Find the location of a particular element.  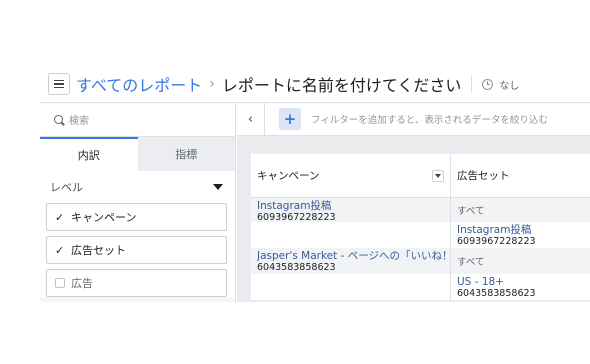

column-header-label: 広告セット is located at coordinates (483, 176).